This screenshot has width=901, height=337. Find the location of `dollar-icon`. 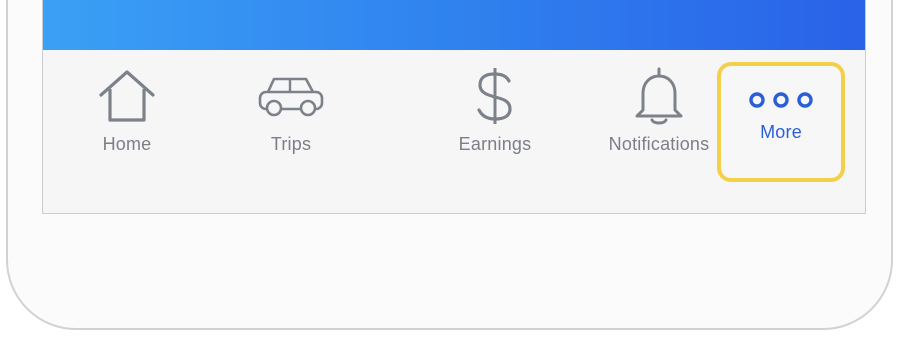

dollar-icon is located at coordinates (495, 96).